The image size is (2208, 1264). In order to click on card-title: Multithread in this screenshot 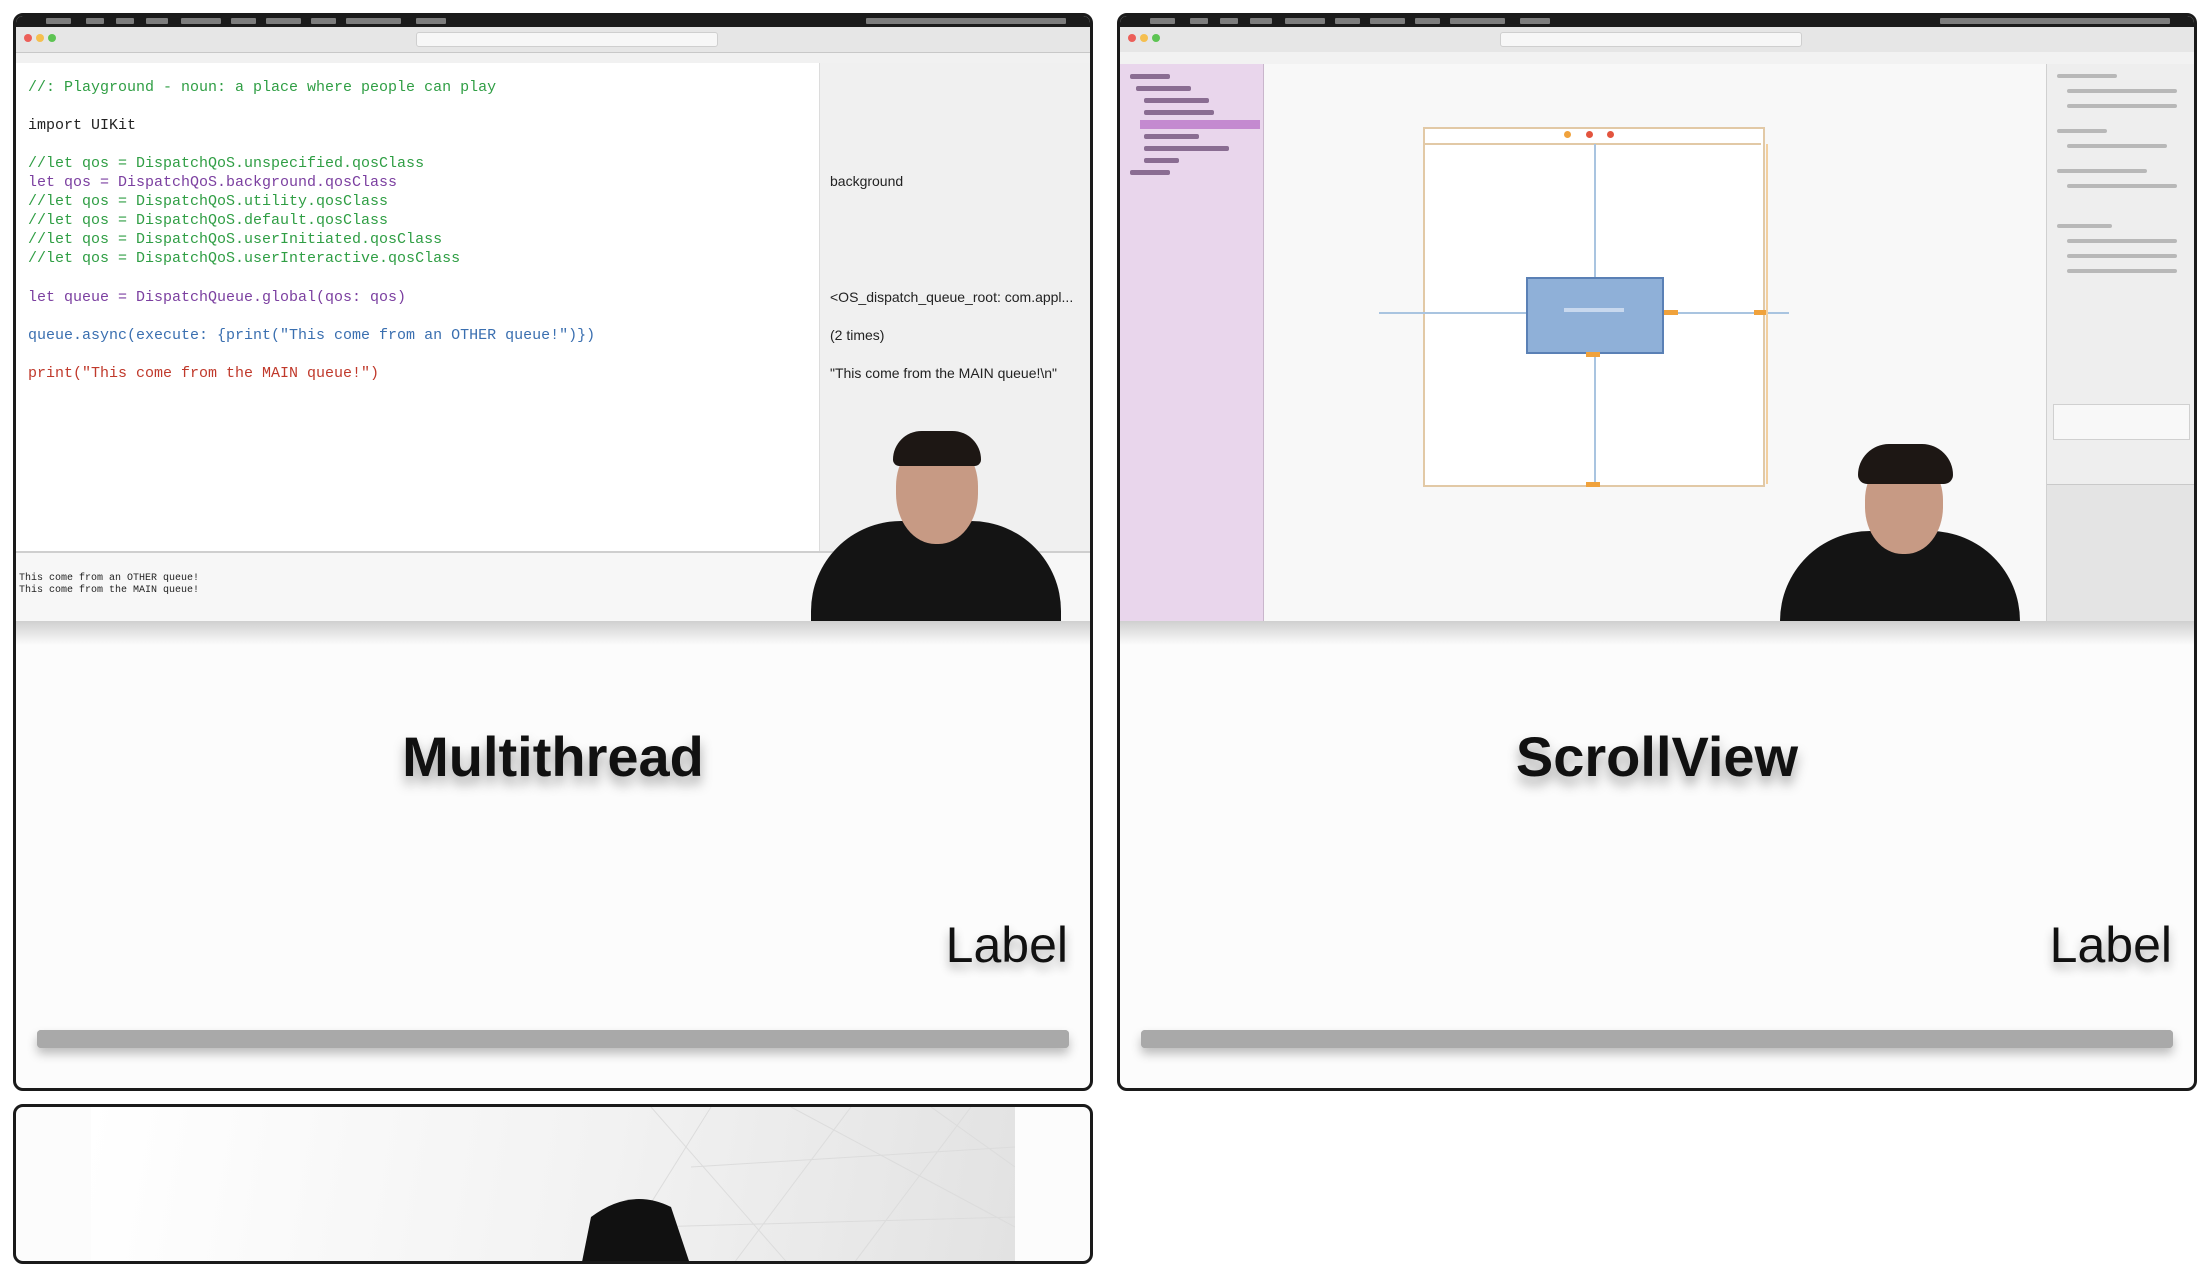, I will do `click(553, 756)`.